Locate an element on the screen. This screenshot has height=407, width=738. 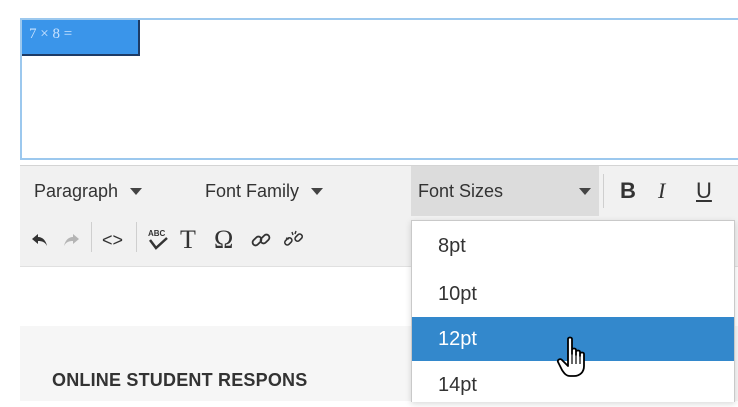
font-size-option-label: 14pt is located at coordinates (457, 384).